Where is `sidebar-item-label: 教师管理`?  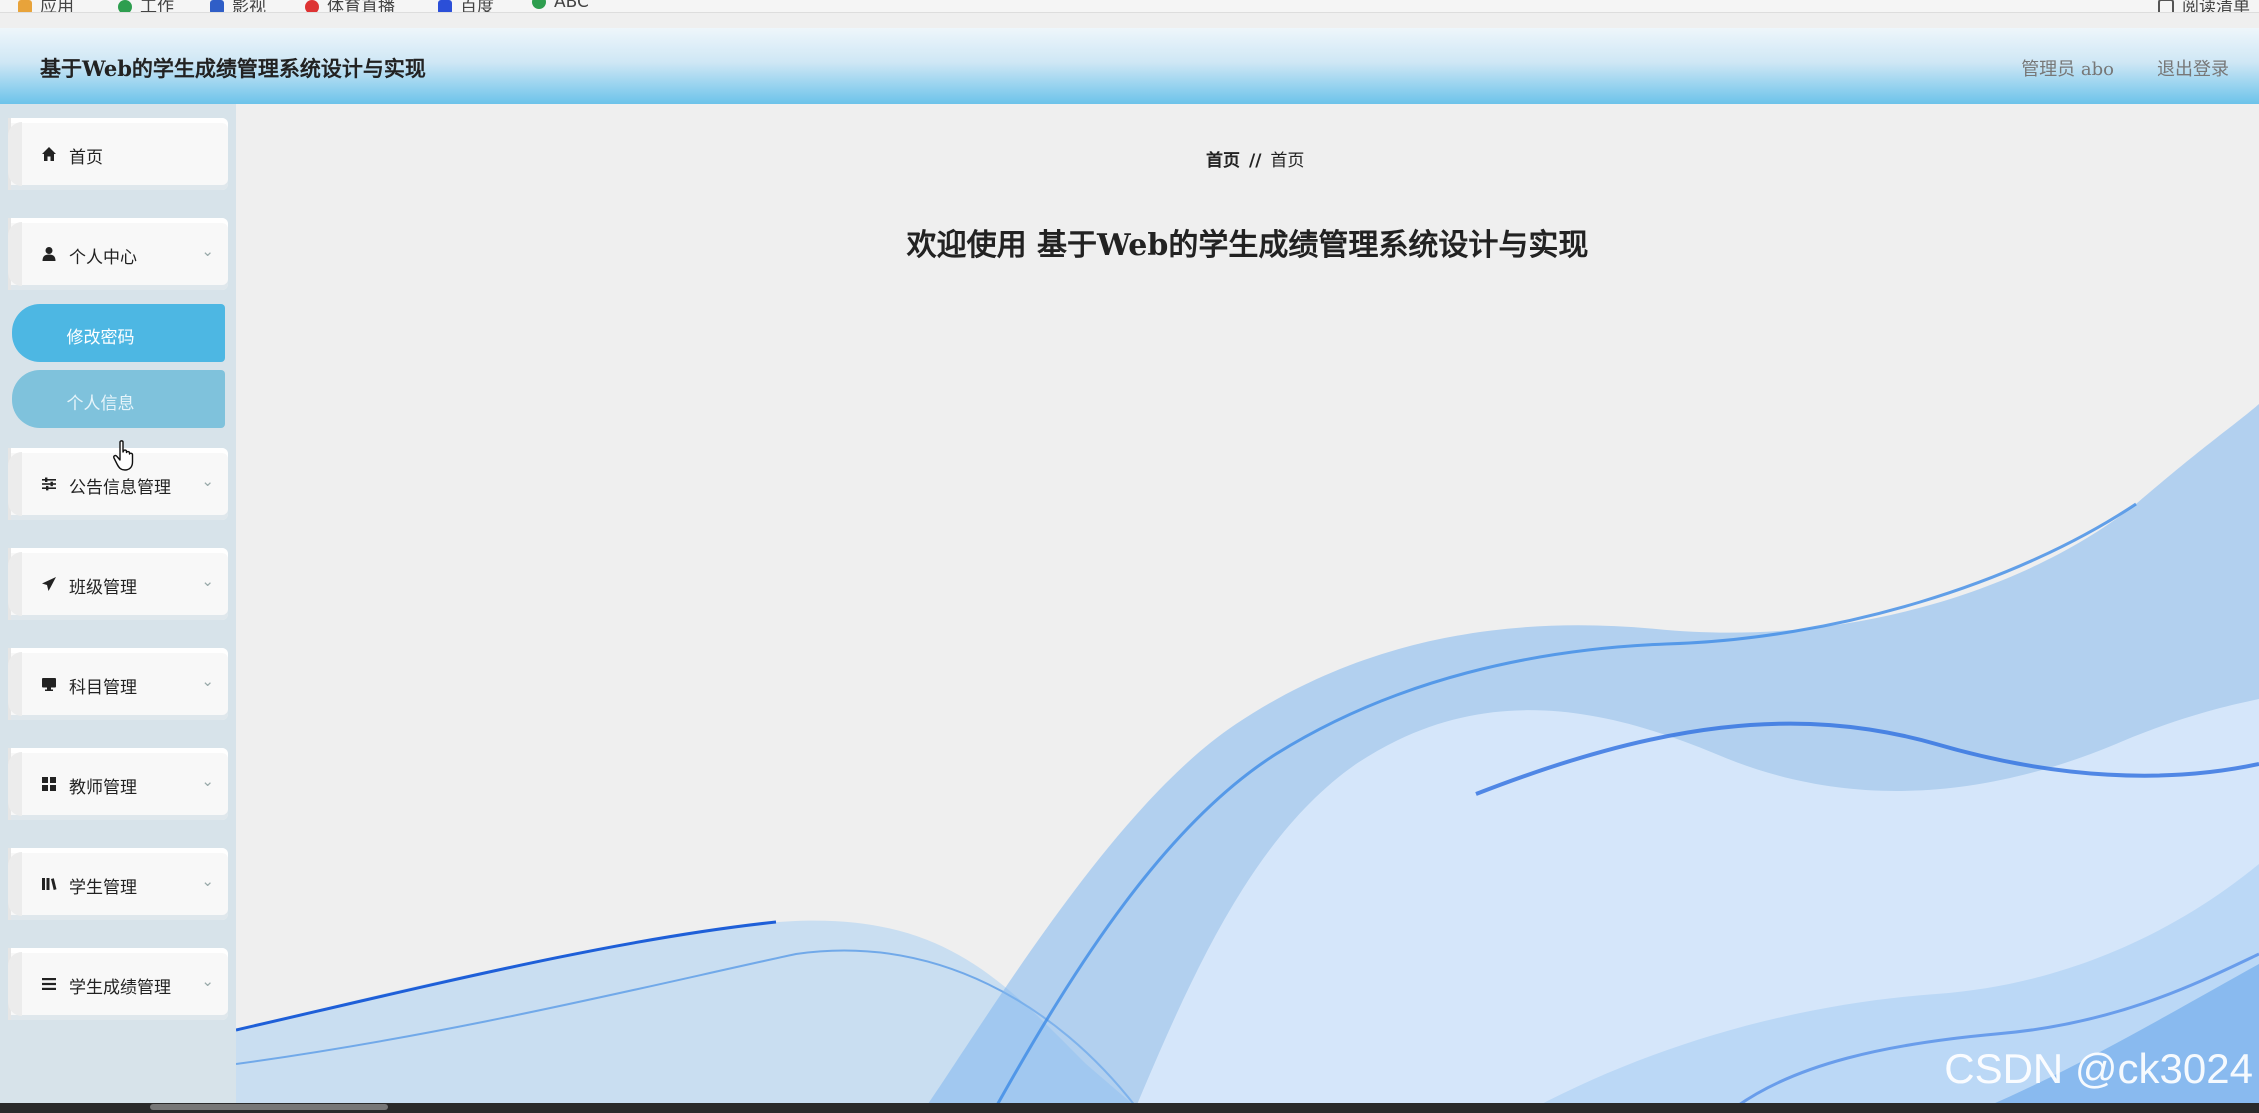
sidebar-item-label: 教师管理 is located at coordinates (103, 788).